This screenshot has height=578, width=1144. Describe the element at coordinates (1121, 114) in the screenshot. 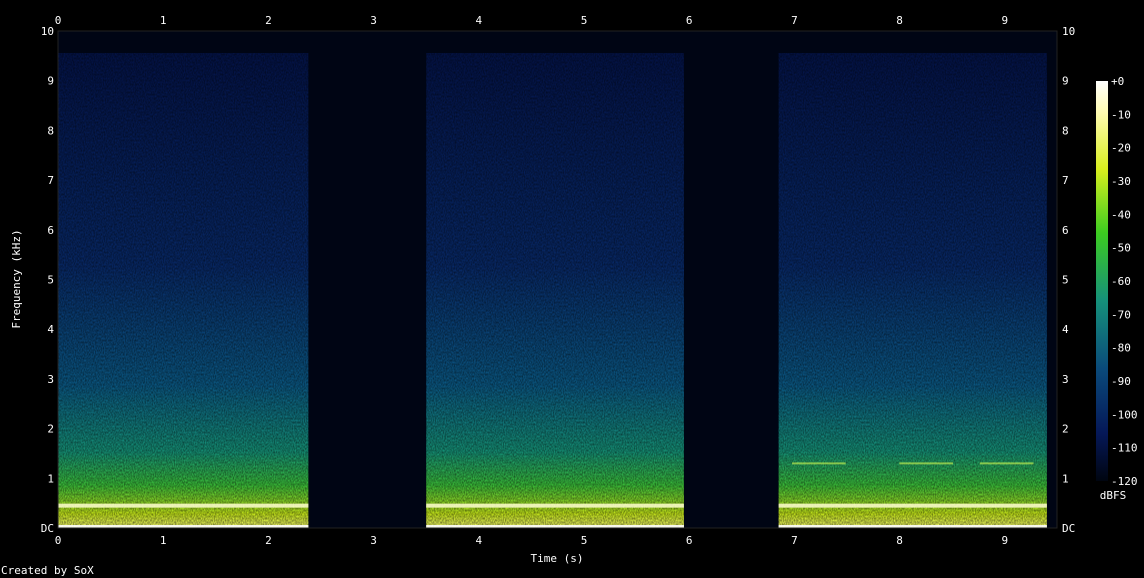

I see `colorbar-tick-label: -10` at that location.